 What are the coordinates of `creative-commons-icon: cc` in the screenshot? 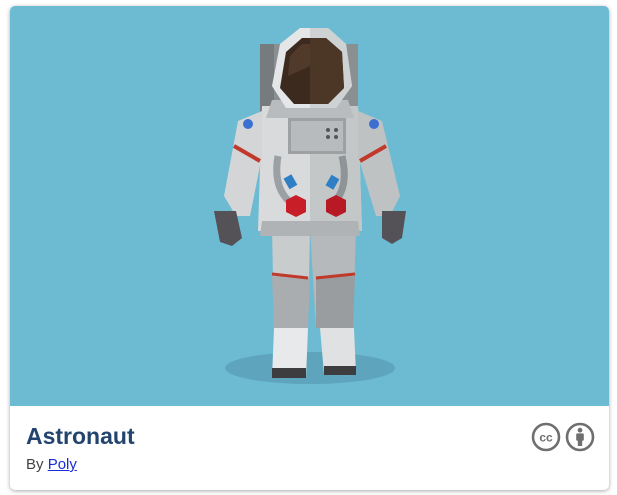 It's located at (546, 437).